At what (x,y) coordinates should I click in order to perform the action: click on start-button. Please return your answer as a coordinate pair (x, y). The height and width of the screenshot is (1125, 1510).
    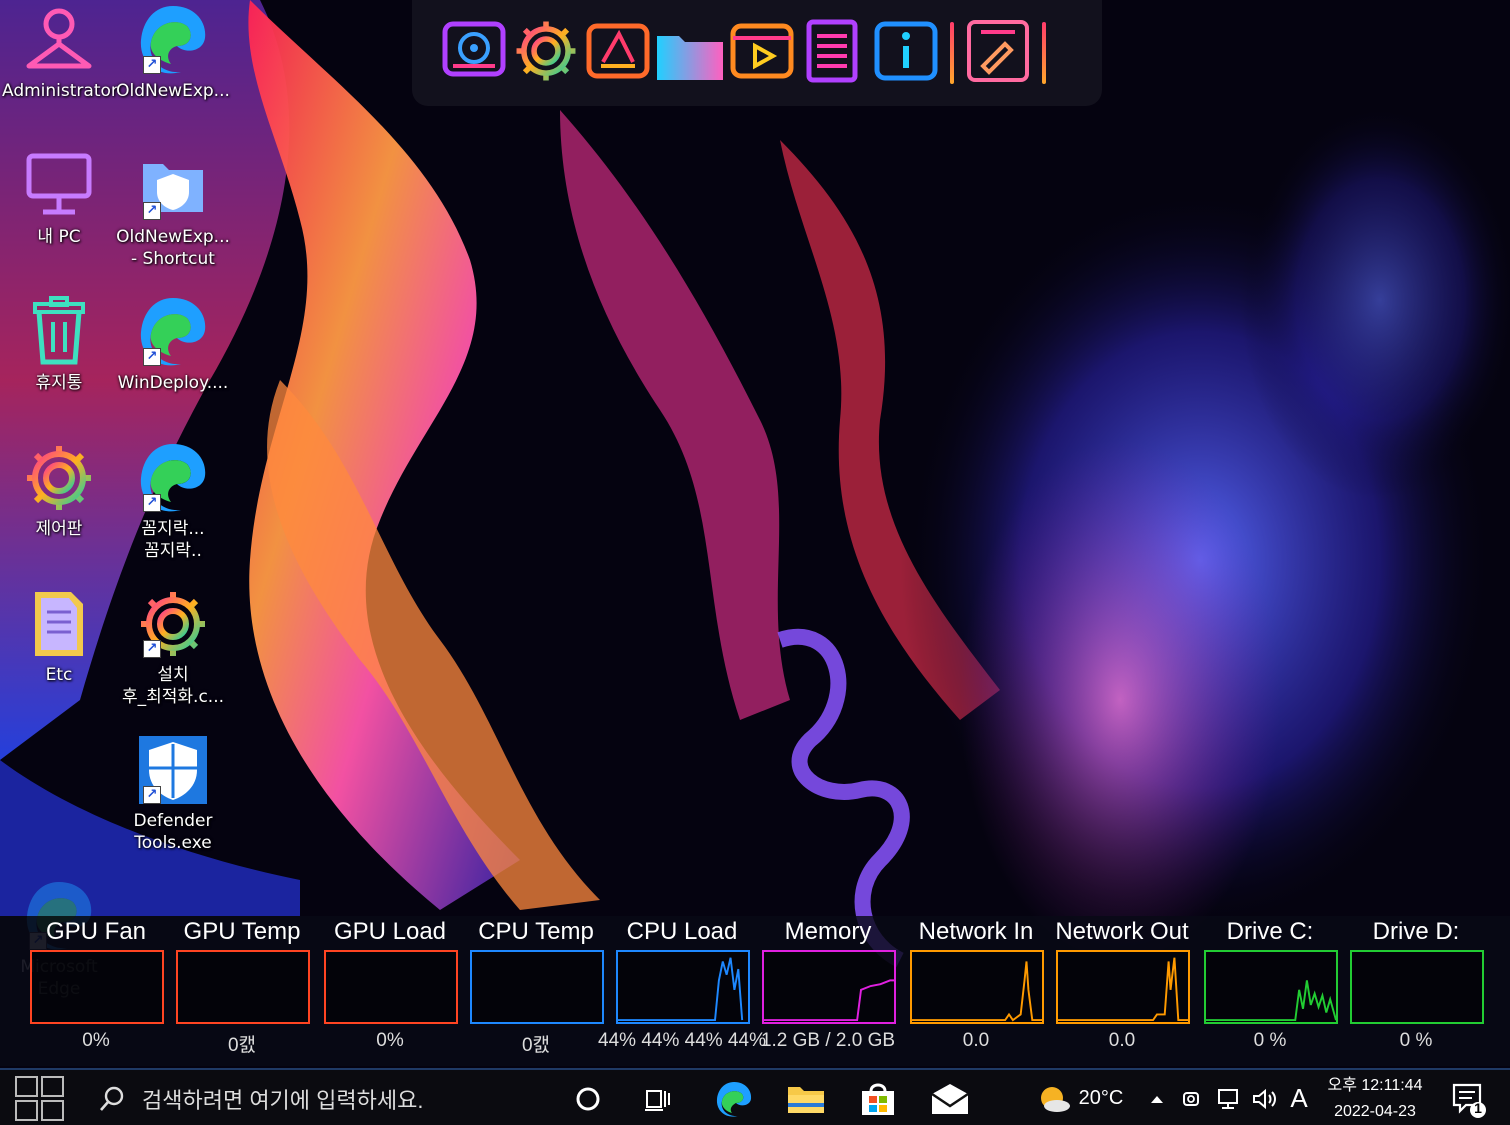
    Looking at the image, I should click on (40, 1097).